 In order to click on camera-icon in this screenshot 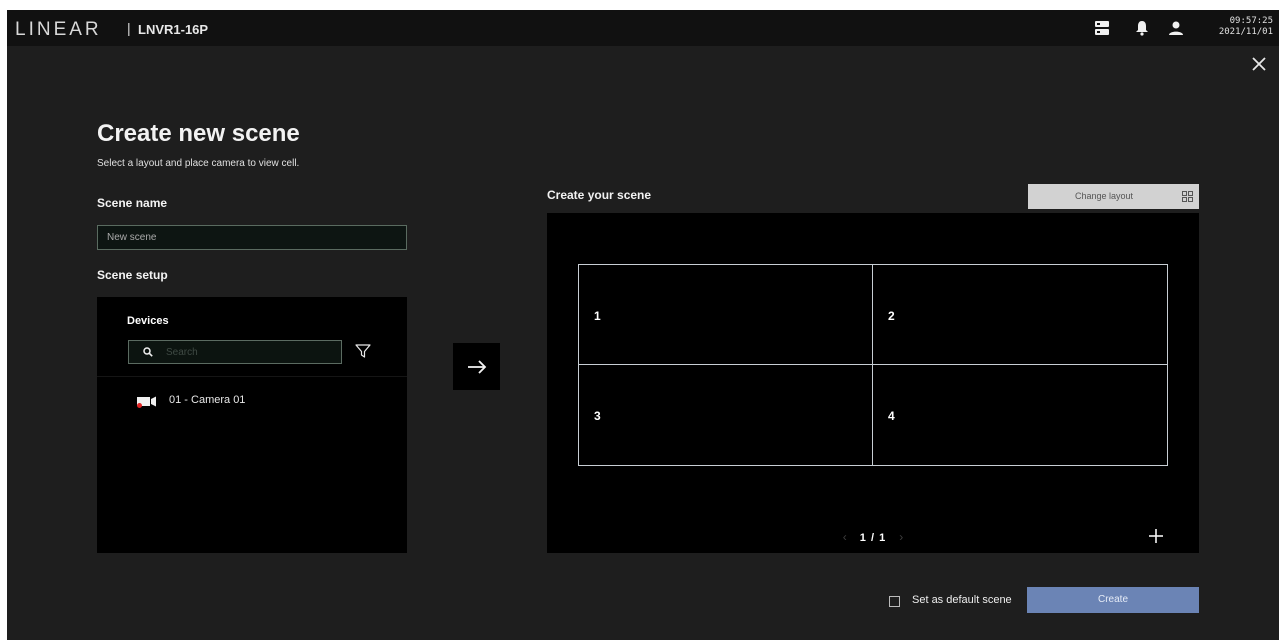, I will do `click(146, 402)`.